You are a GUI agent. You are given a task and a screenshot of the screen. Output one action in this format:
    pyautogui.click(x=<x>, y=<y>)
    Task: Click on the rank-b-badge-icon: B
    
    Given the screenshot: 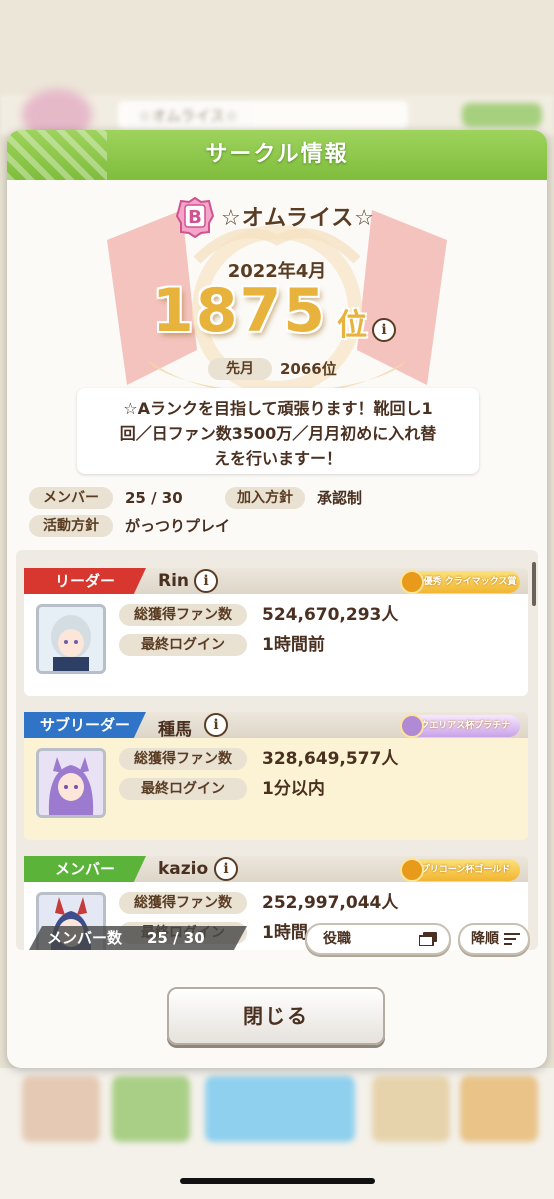 What is the action you would take?
    pyautogui.click(x=195, y=217)
    